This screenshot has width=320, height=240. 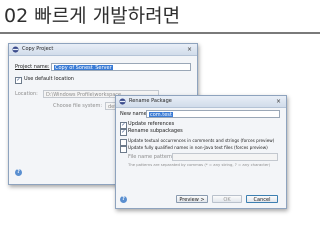 What do you see at coordinates (49, 79) in the screenshot?
I see `use-default-location-label: Use default location` at bounding box center [49, 79].